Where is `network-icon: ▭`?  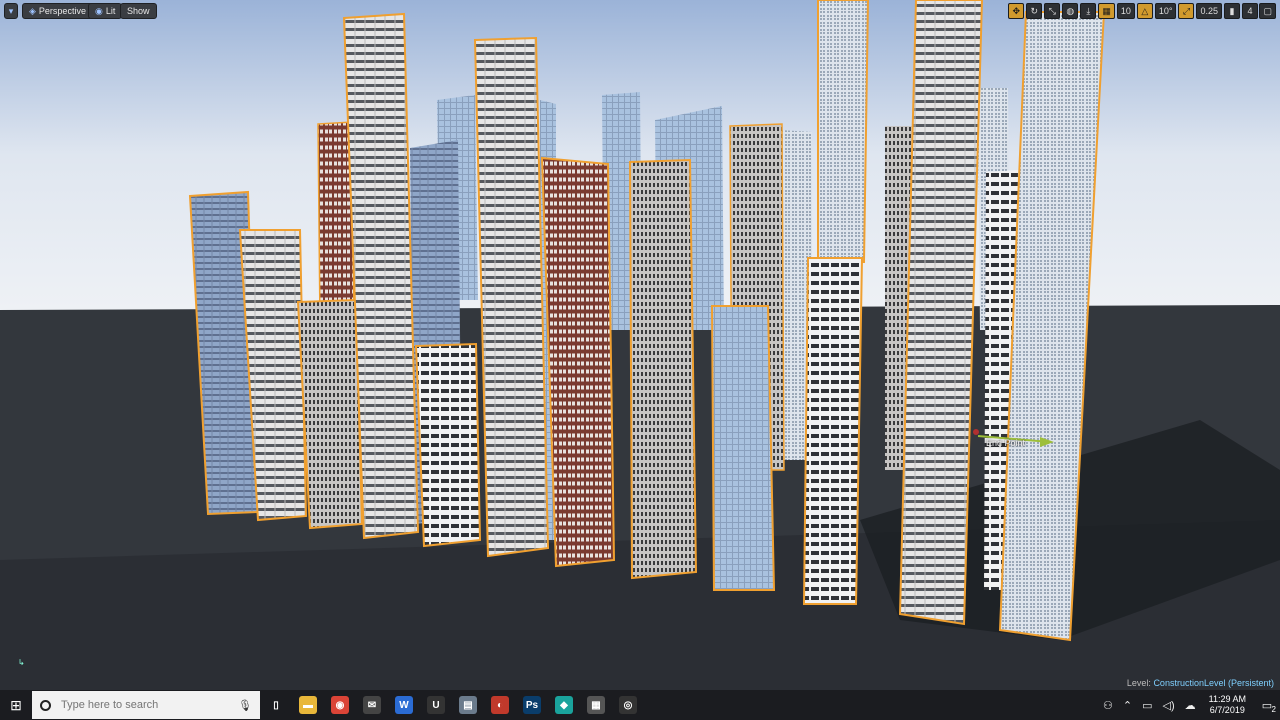
network-icon: ▭ is located at coordinates (1147, 705).